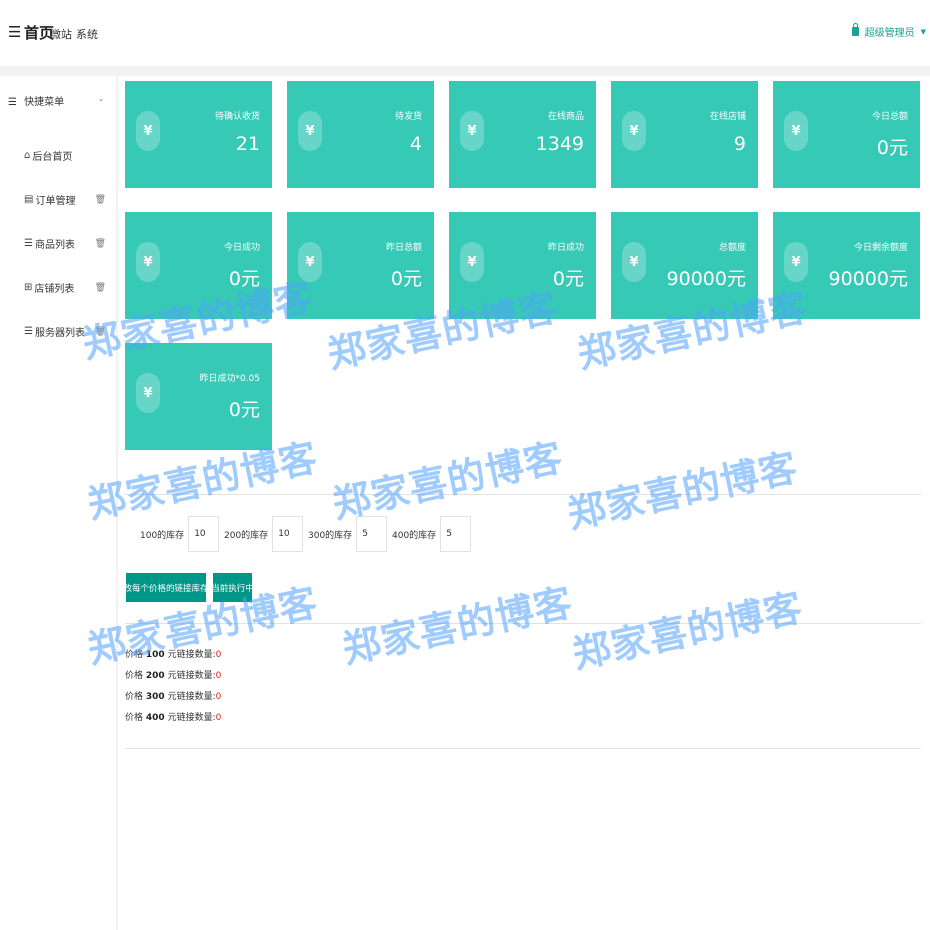  What do you see at coordinates (229, 379) in the screenshot?
I see `stat-label: 昨日成功*0.05` at bounding box center [229, 379].